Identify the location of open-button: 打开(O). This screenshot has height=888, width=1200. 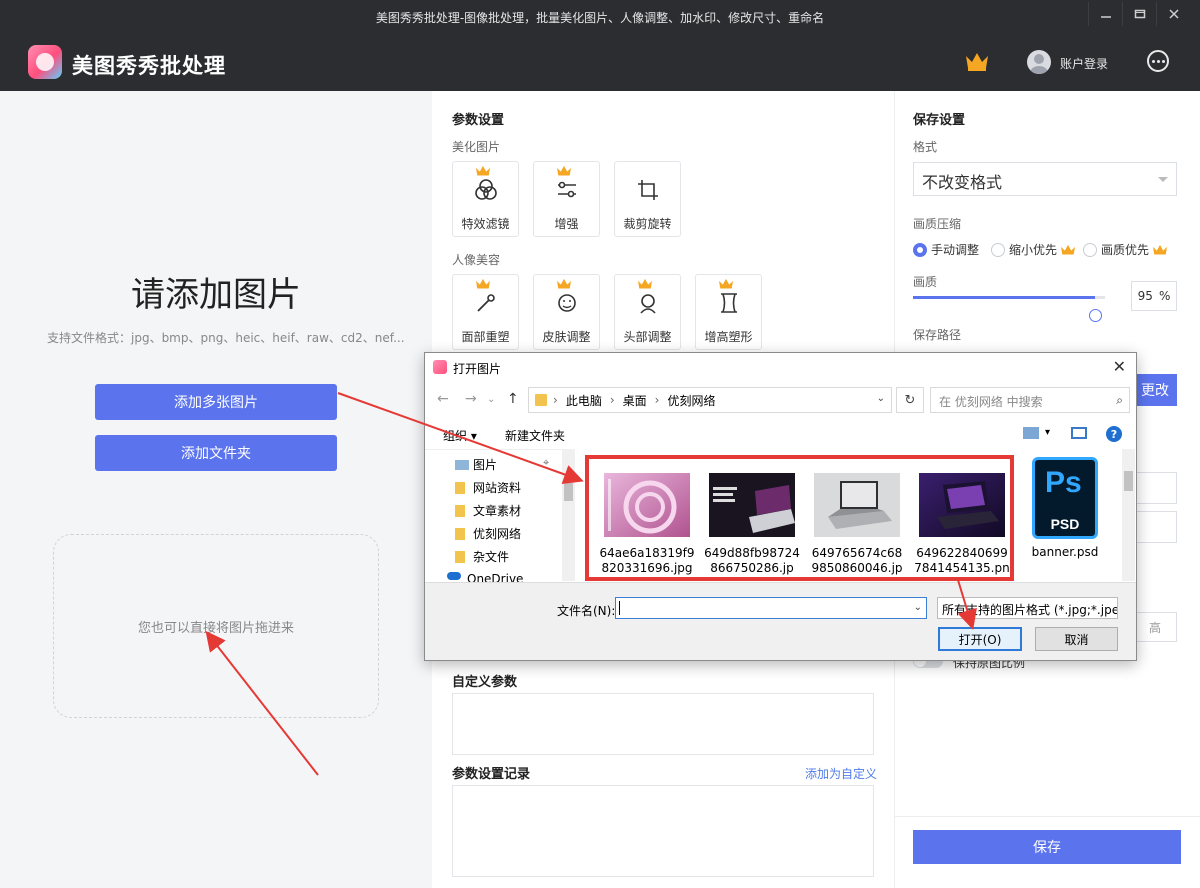
(980, 639).